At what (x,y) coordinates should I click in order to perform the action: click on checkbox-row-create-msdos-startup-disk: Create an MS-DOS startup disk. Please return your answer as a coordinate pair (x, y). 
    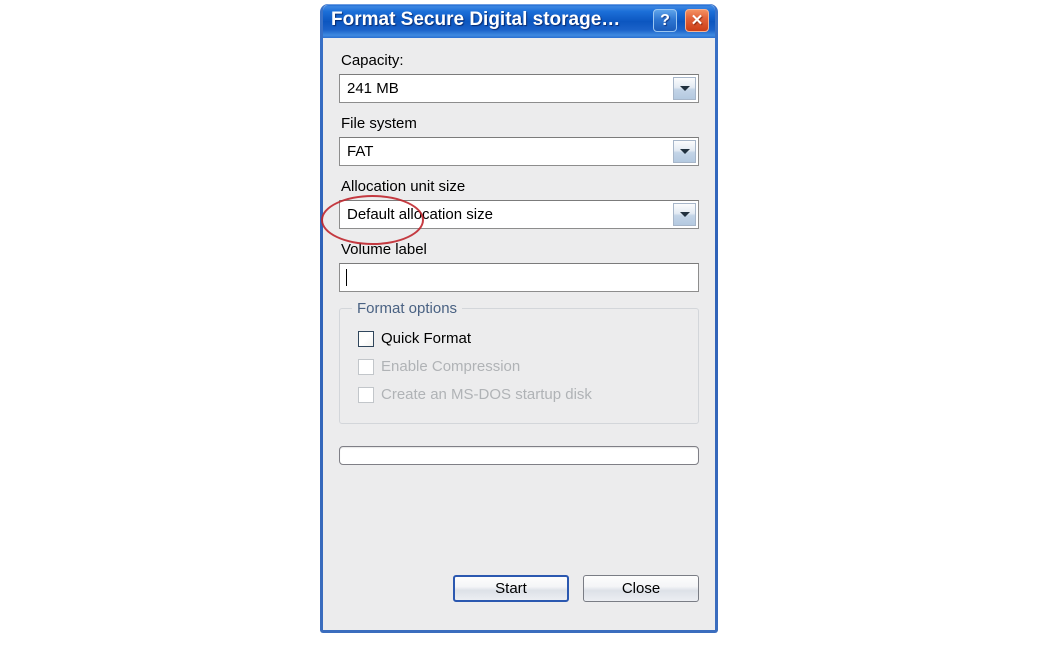
    Looking at the image, I should click on (522, 395).